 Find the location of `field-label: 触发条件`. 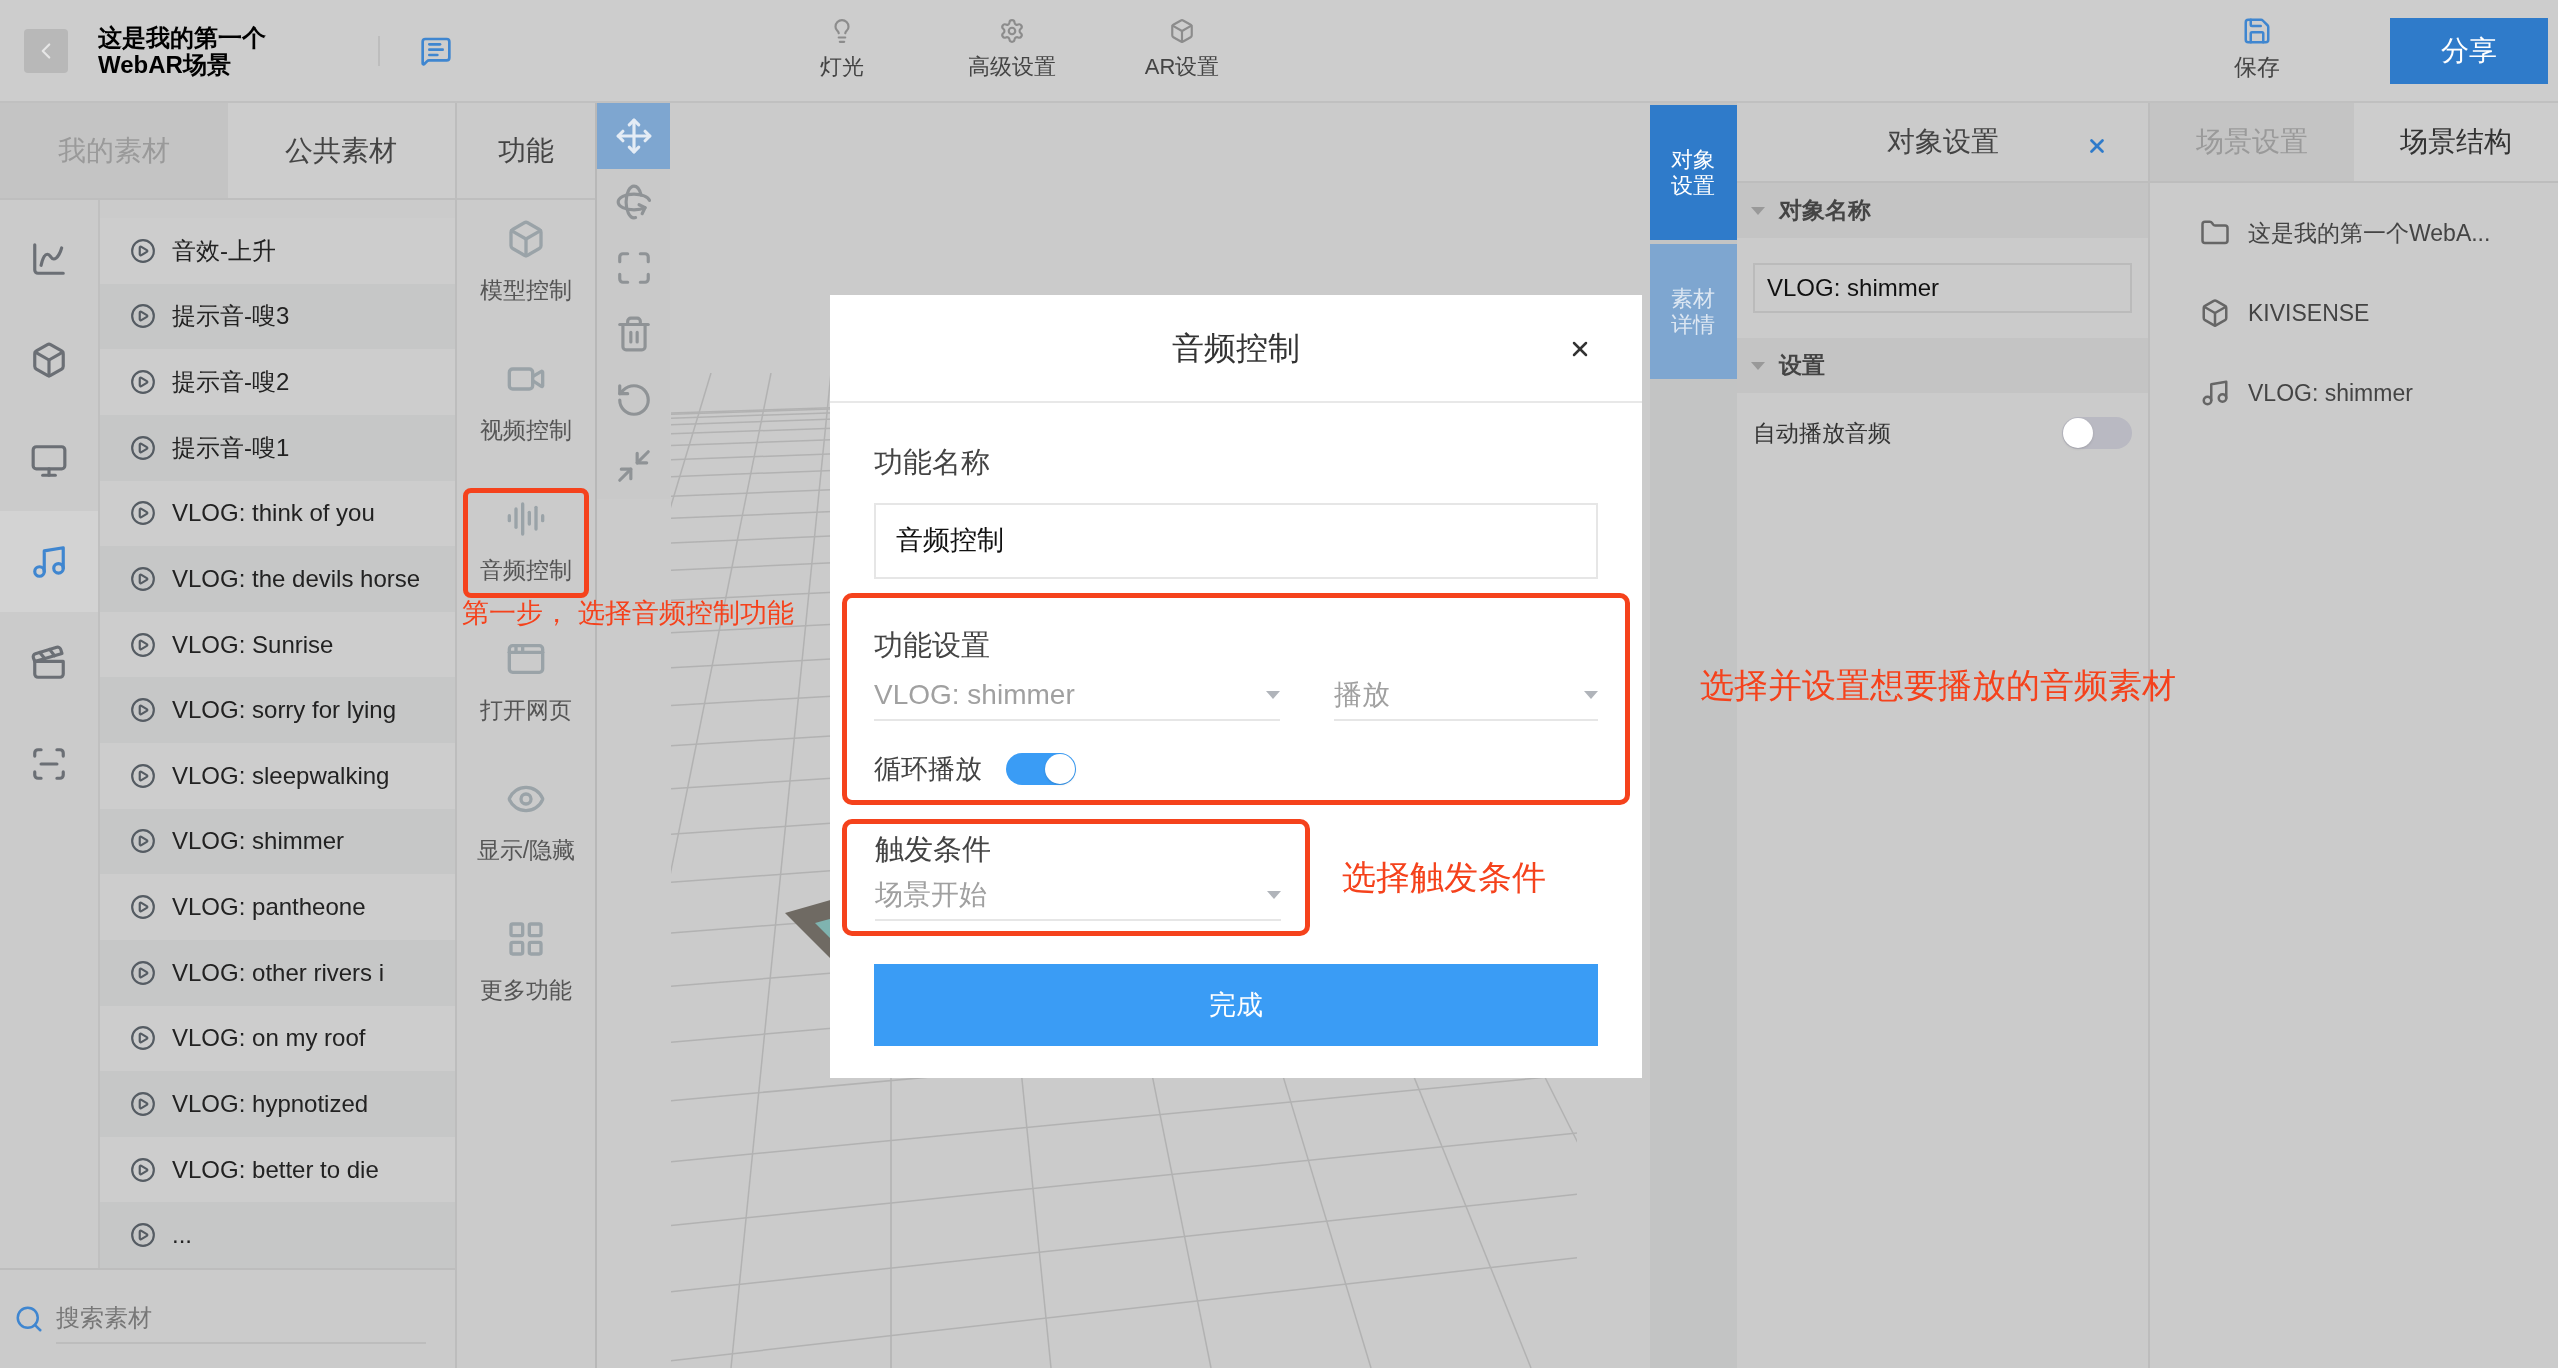

field-label: 触发条件 is located at coordinates (933, 849).